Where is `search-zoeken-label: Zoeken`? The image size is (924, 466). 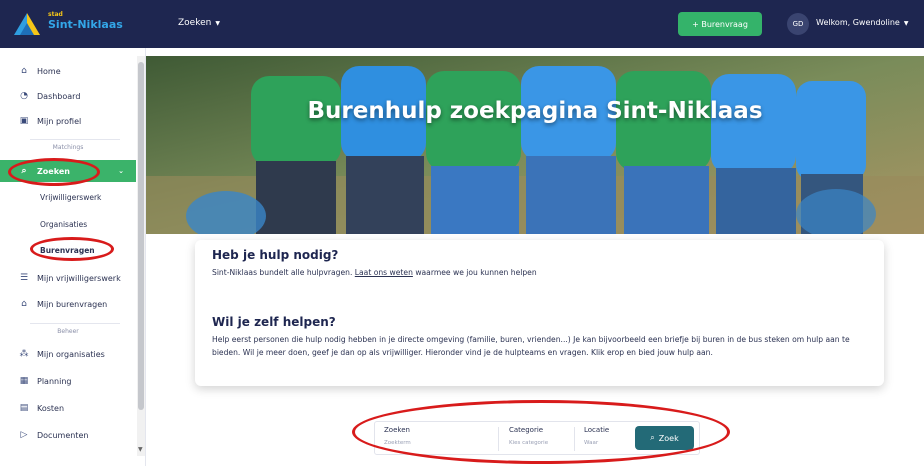
search-zoeken-label: Zoeken is located at coordinates (397, 430).